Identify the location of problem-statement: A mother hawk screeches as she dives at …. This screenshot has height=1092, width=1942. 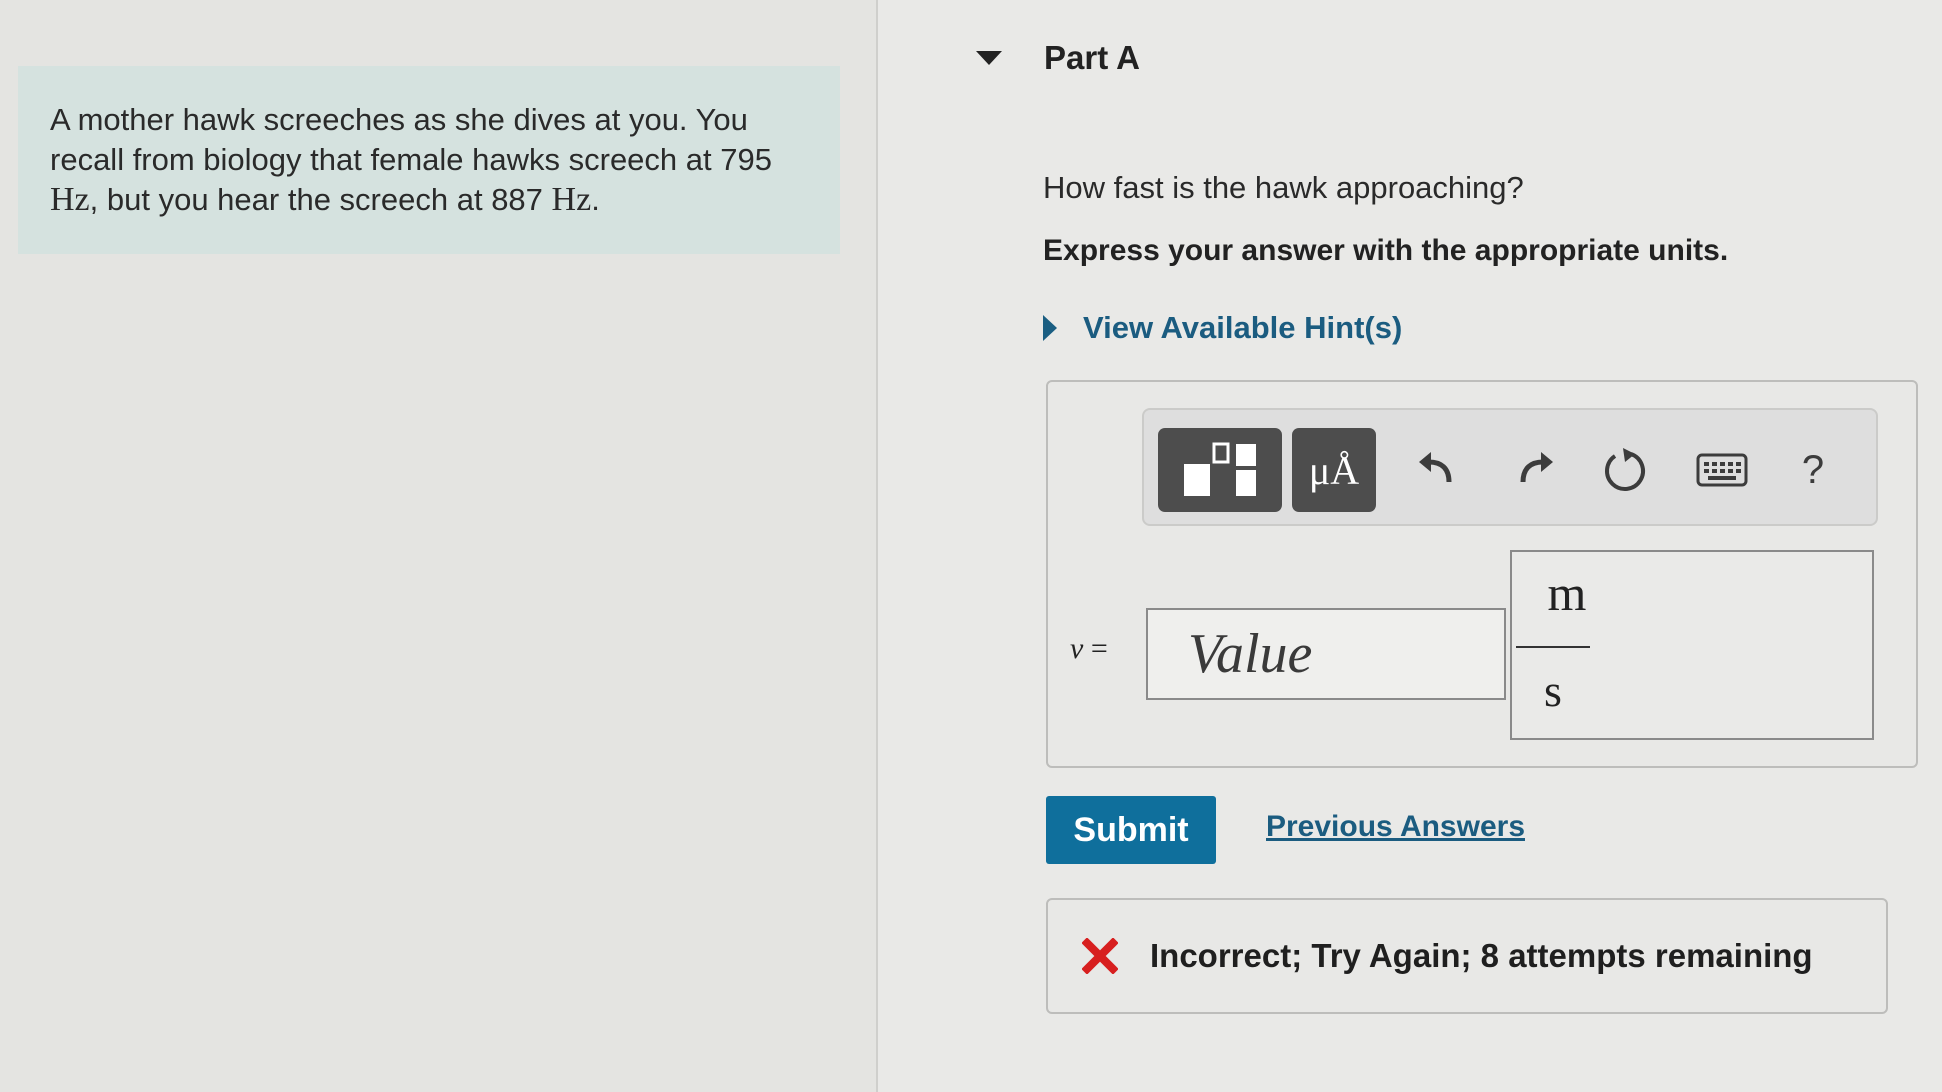
(429, 160).